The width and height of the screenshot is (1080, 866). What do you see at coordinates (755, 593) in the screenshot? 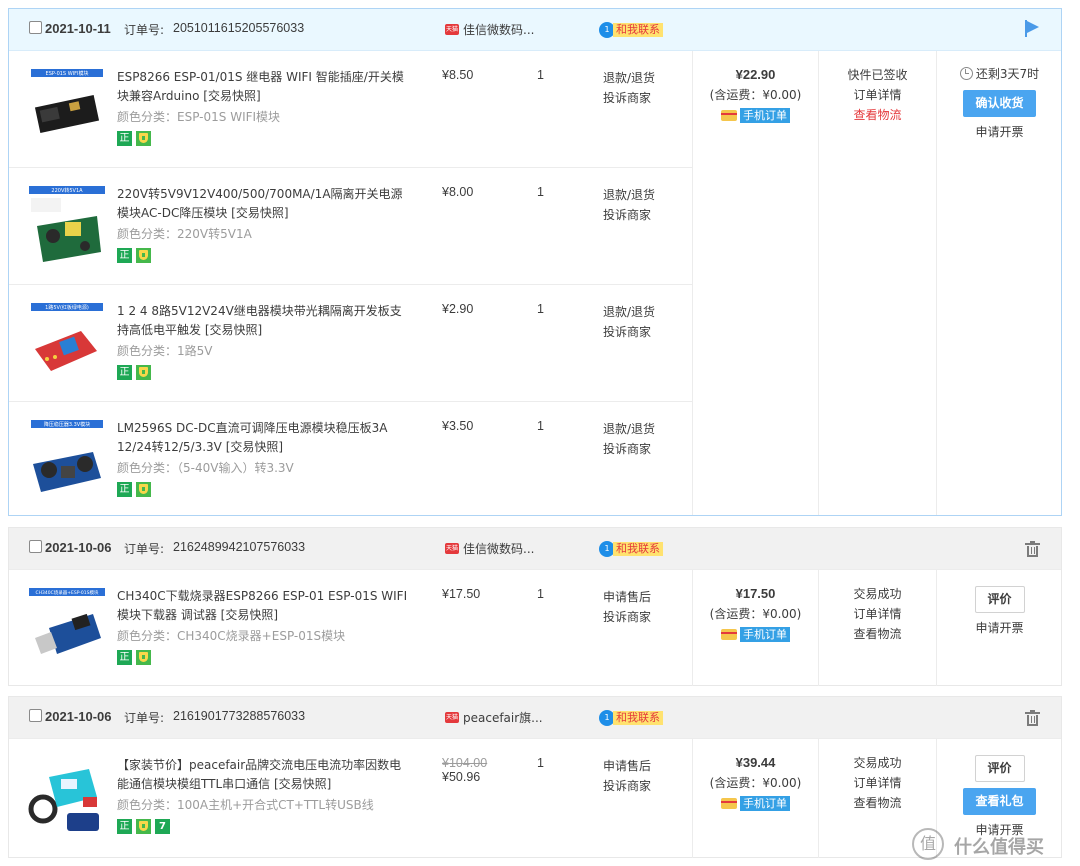
I see `pay-amount: ¥17.50` at bounding box center [755, 593].